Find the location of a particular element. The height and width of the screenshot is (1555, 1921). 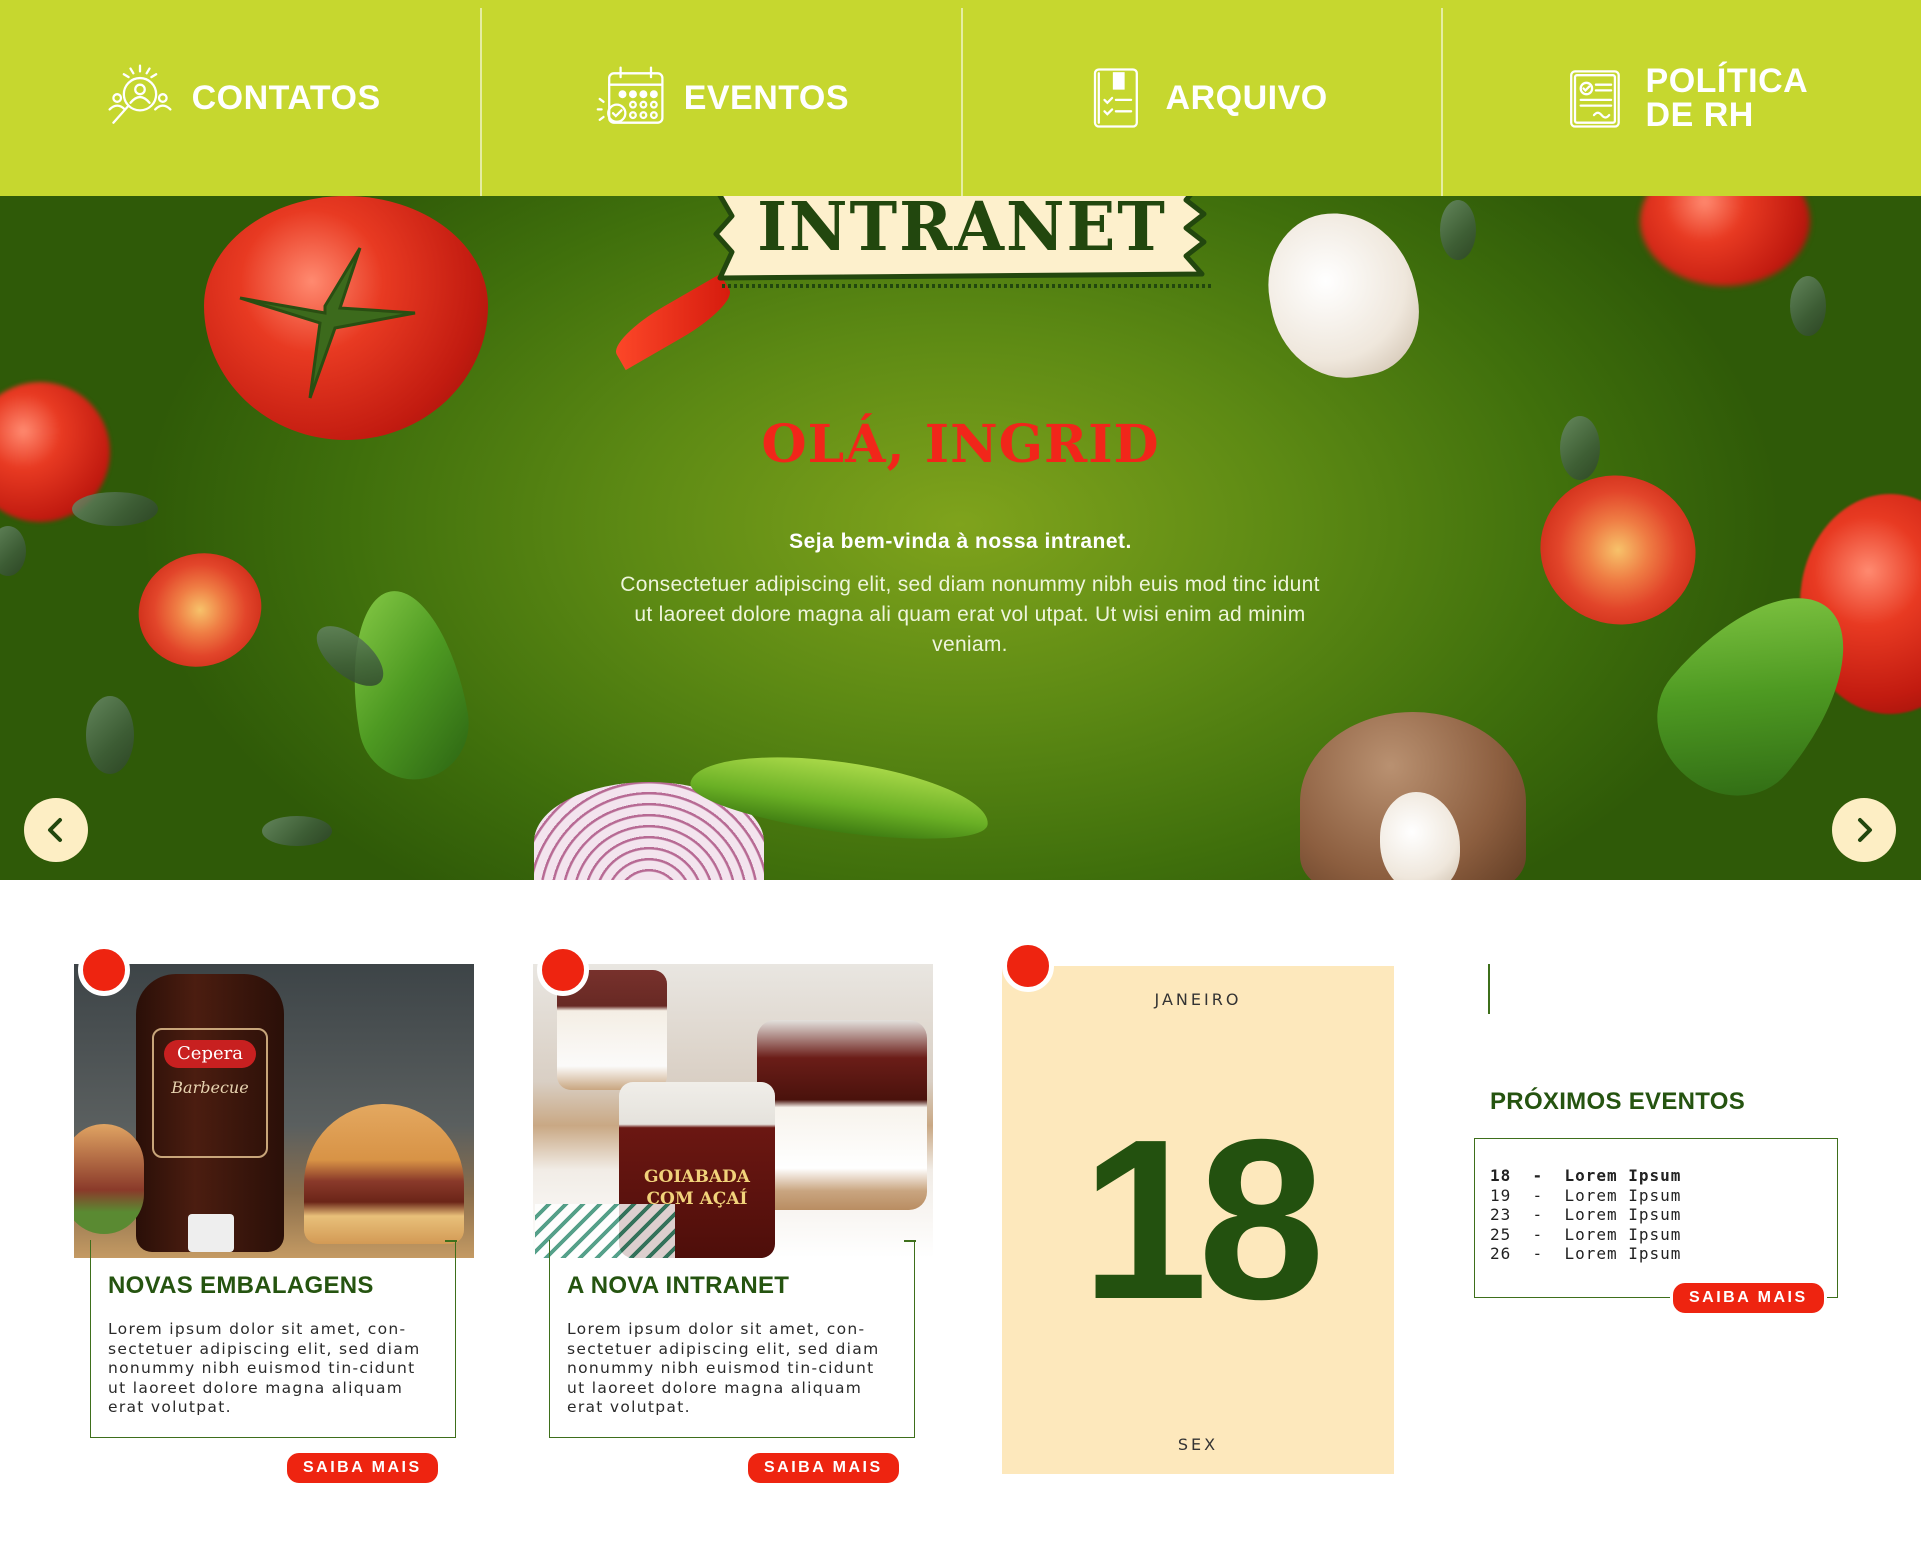

chevron-right-icon is located at coordinates (1865, 830).